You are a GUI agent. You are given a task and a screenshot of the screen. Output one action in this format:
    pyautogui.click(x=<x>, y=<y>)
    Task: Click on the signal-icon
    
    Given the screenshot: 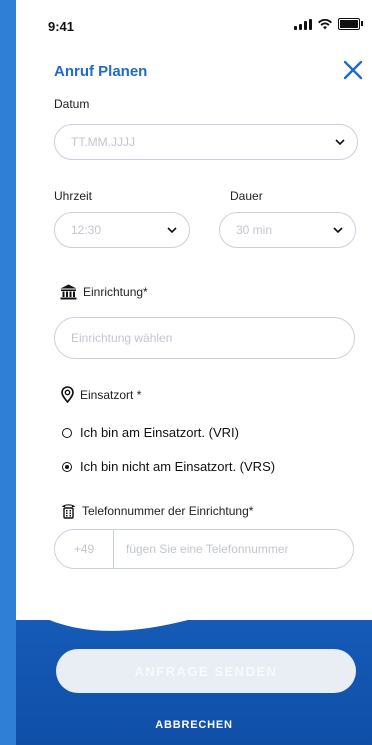 What is the action you would take?
    pyautogui.click(x=303, y=24)
    